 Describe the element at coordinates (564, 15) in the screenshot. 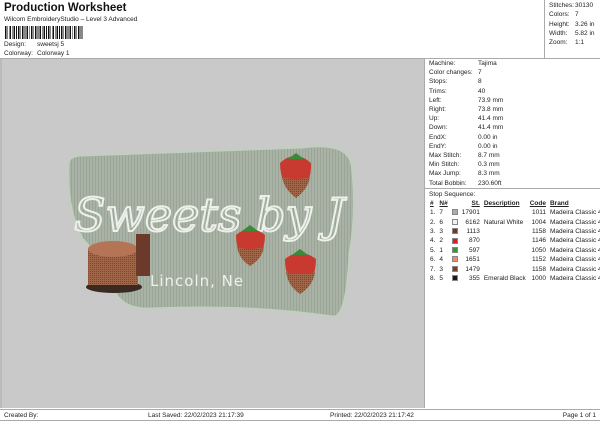

I see `stat-row: Colors: 7` at that location.